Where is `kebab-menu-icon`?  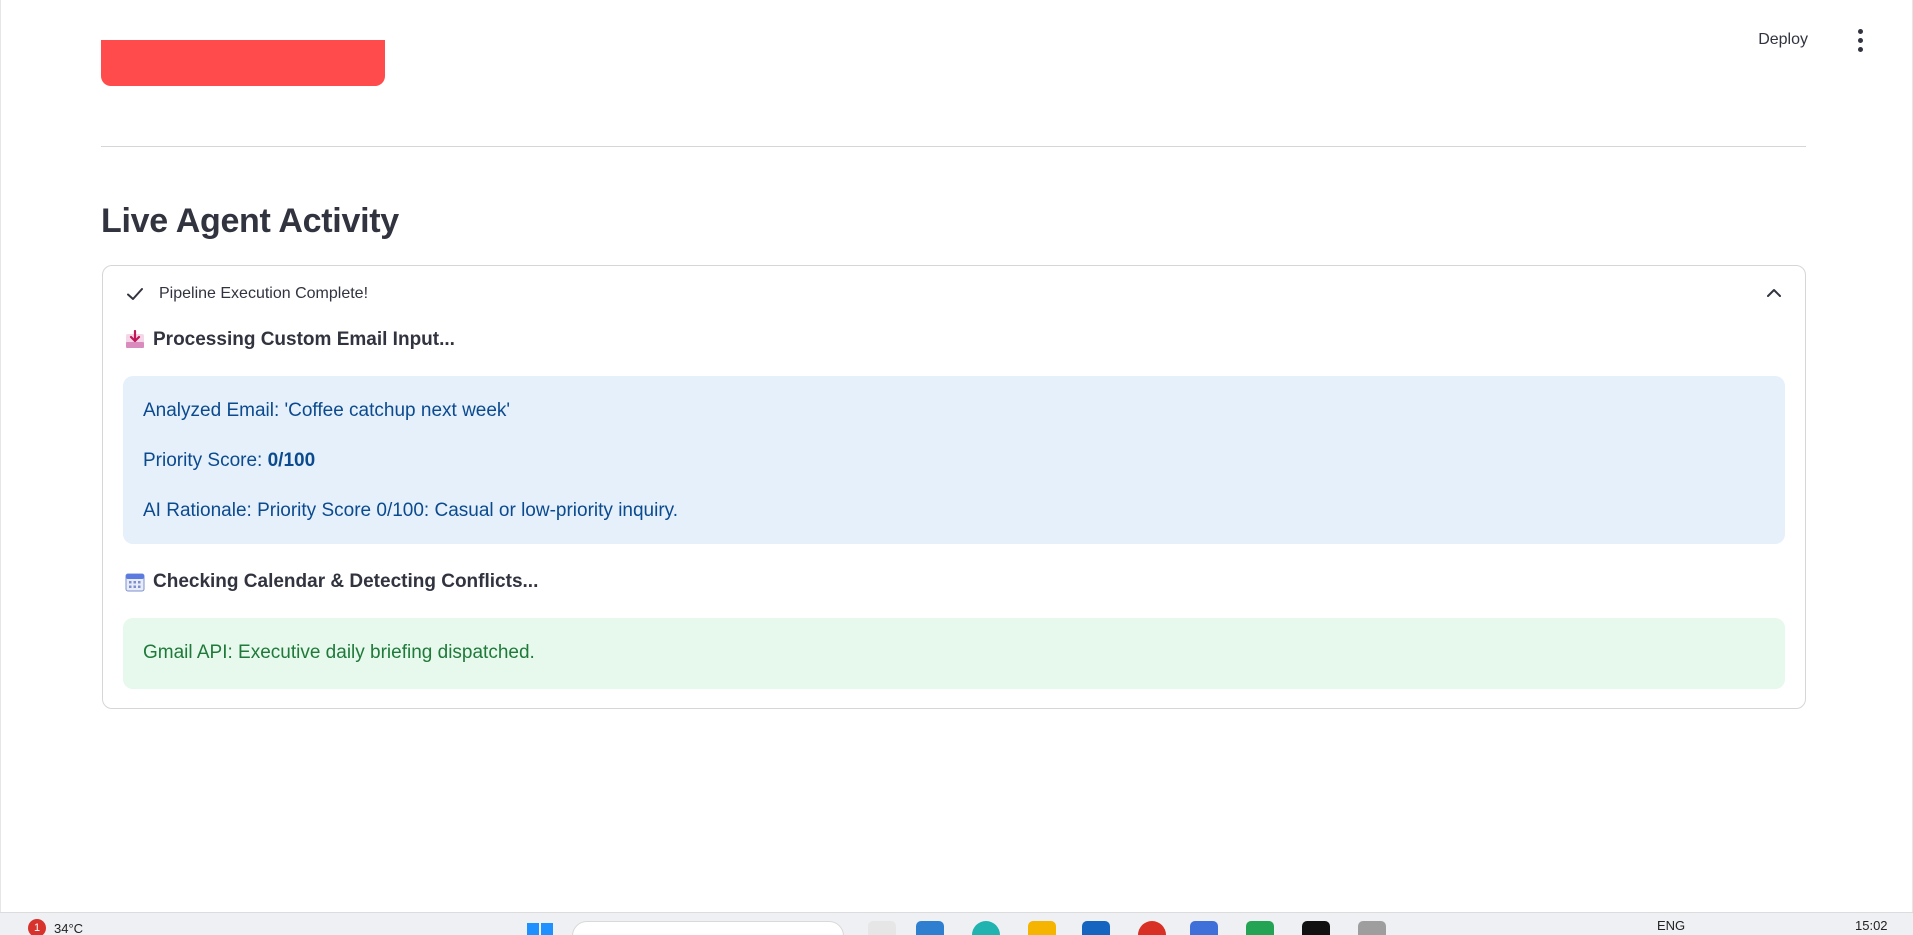 kebab-menu-icon is located at coordinates (1860, 40).